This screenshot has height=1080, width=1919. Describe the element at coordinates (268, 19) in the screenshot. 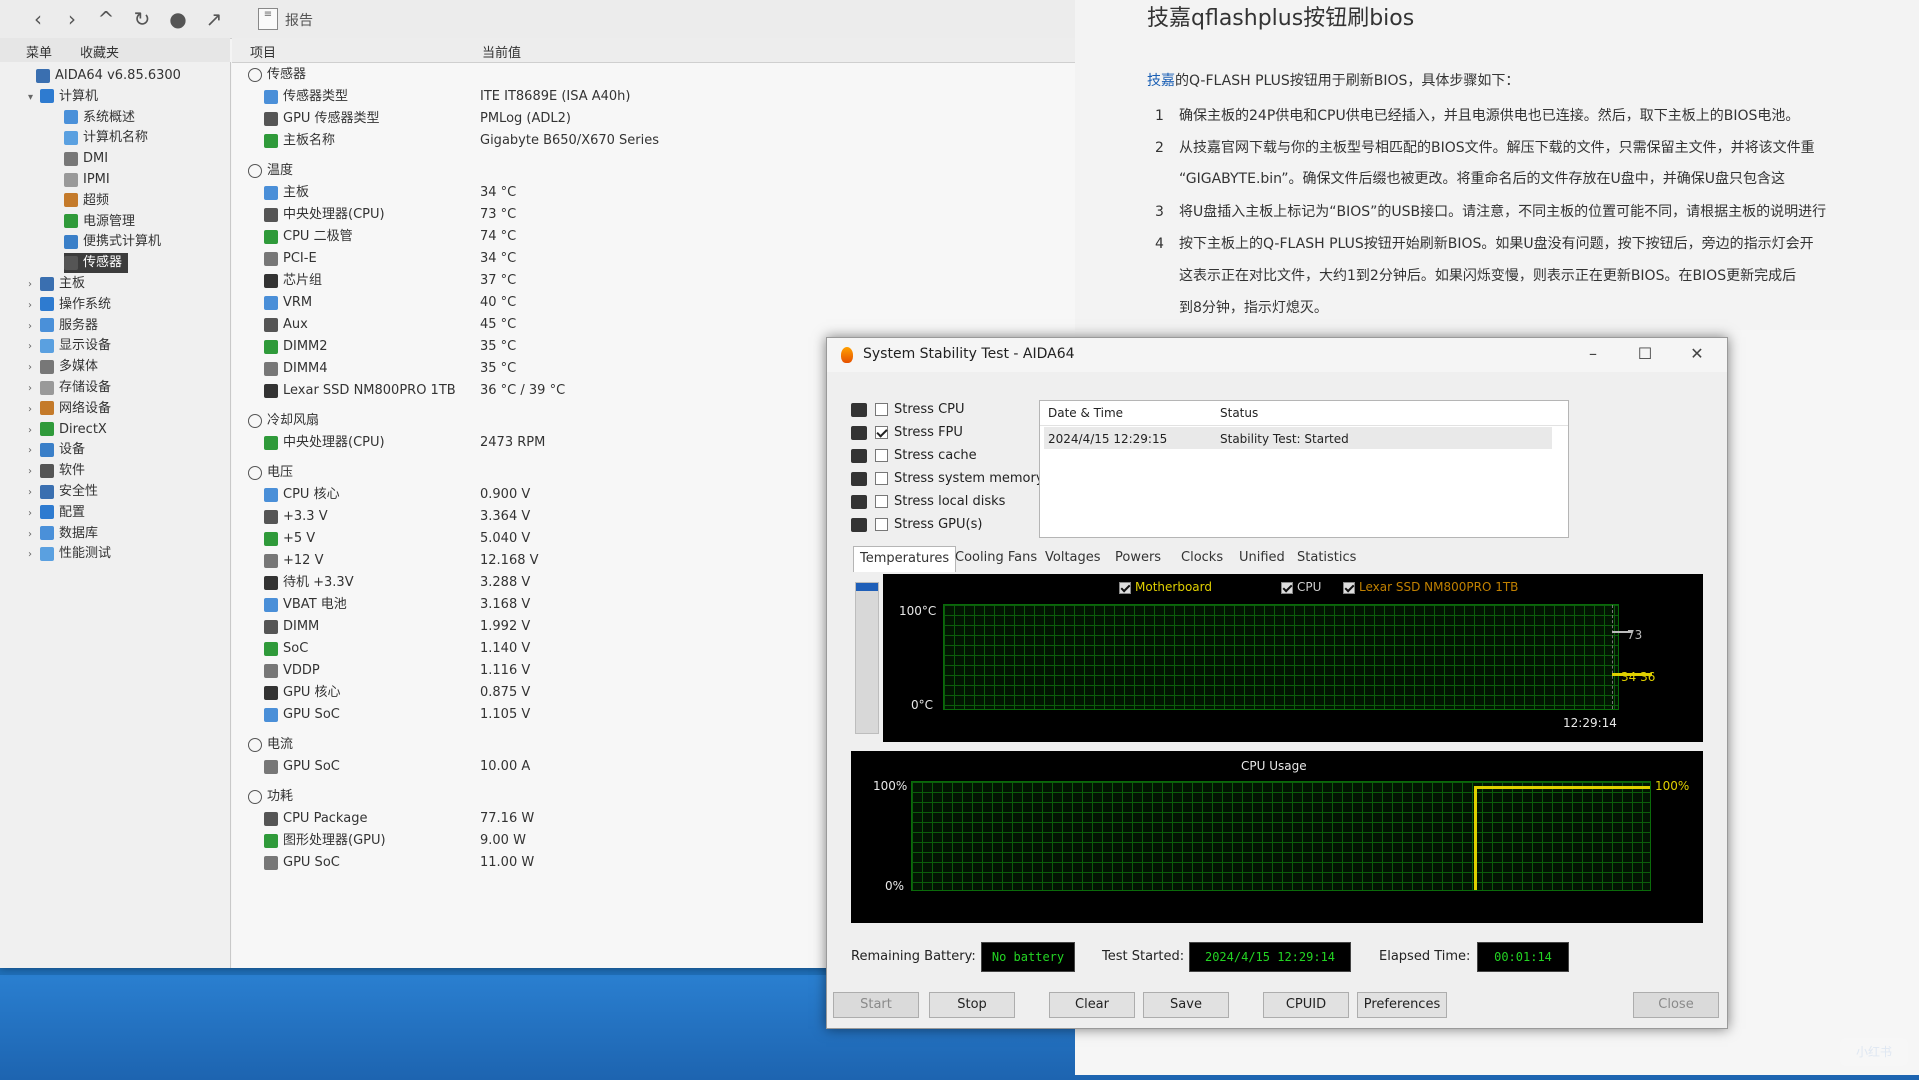

I see `report-icon: ≡` at that location.